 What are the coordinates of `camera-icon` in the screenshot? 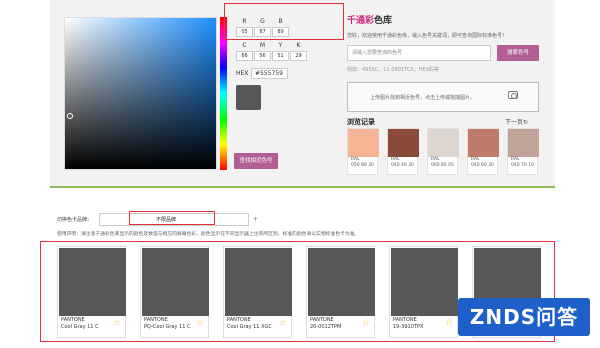 It's located at (513, 95).